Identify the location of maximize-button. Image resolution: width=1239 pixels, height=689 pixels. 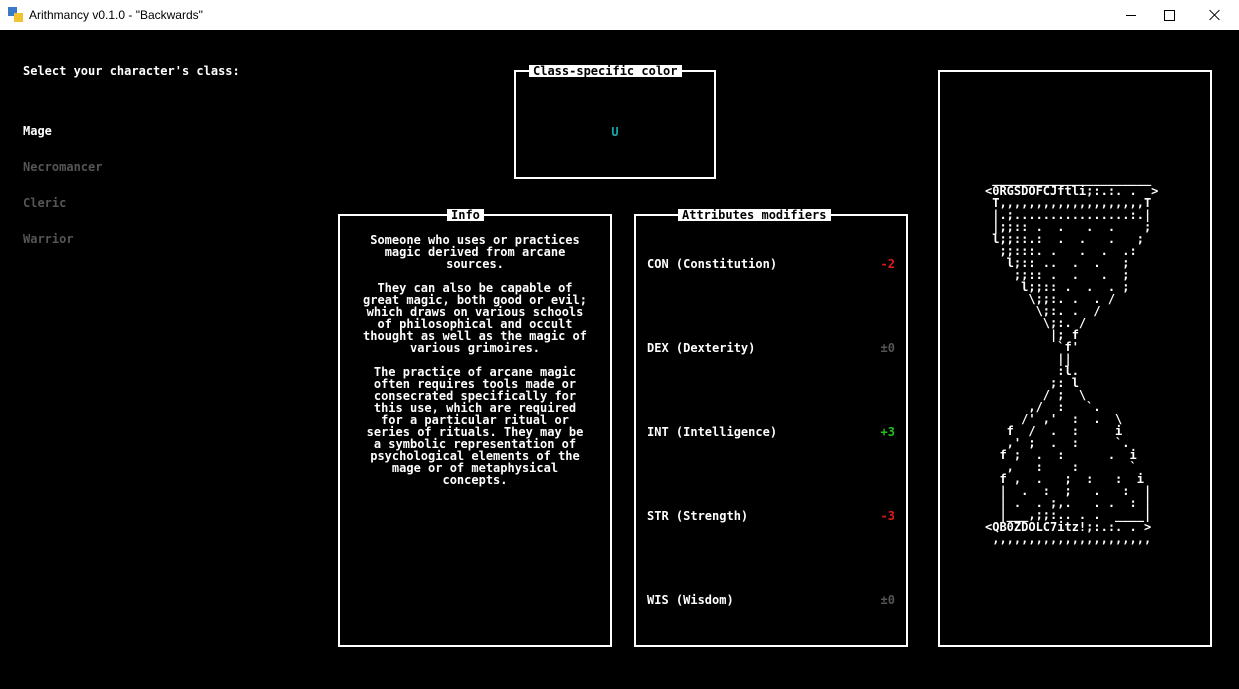
(1169, 15).